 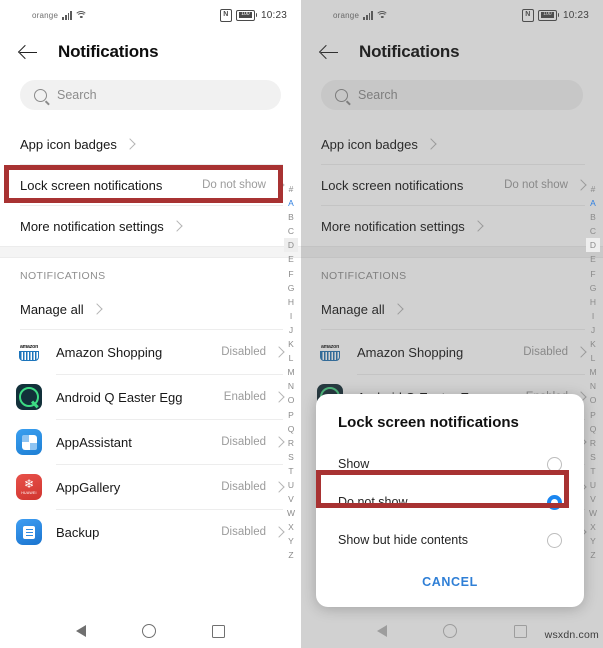 I want to click on app-name: Android Q Easter Egg, so click(x=119, y=397).